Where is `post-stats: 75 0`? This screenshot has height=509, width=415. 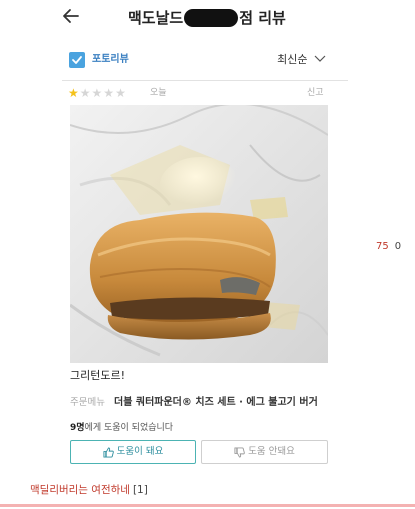 post-stats: 75 0 is located at coordinates (388, 247).